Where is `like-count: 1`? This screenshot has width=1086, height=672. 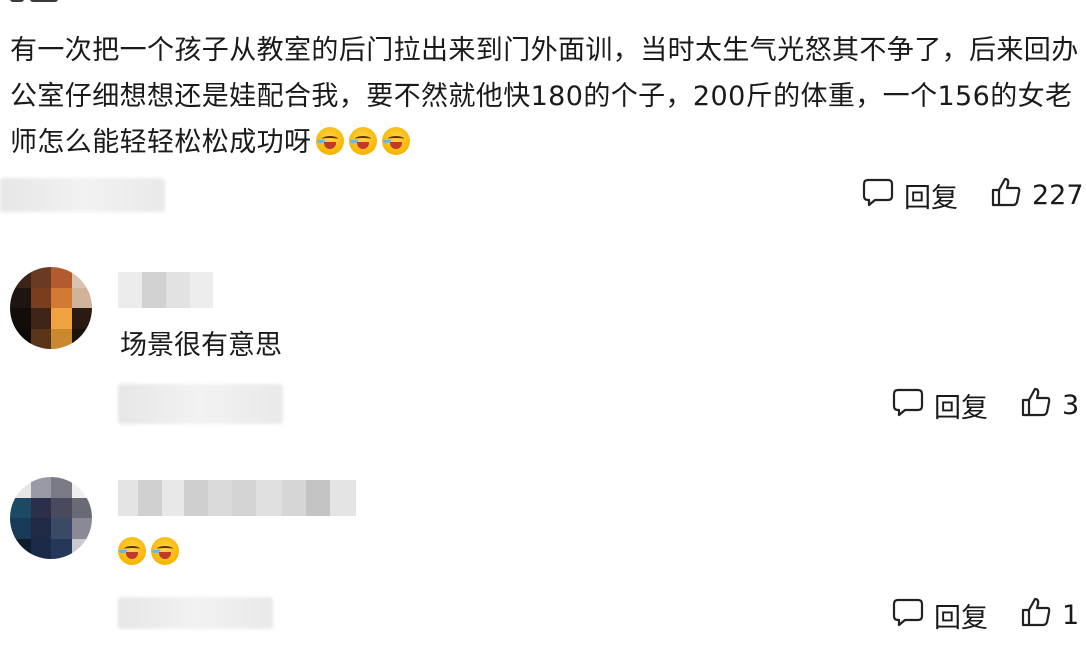 like-count: 1 is located at coordinates (1071, 615).